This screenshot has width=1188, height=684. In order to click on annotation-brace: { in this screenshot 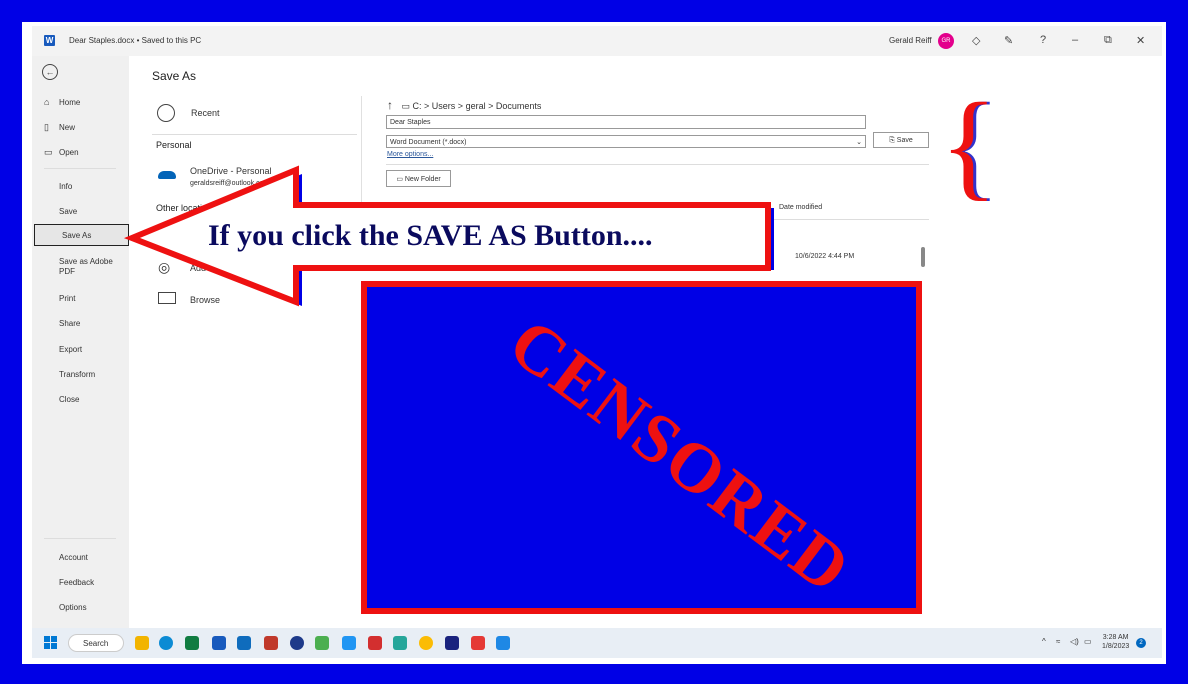, I will do `click(969, 144)`.